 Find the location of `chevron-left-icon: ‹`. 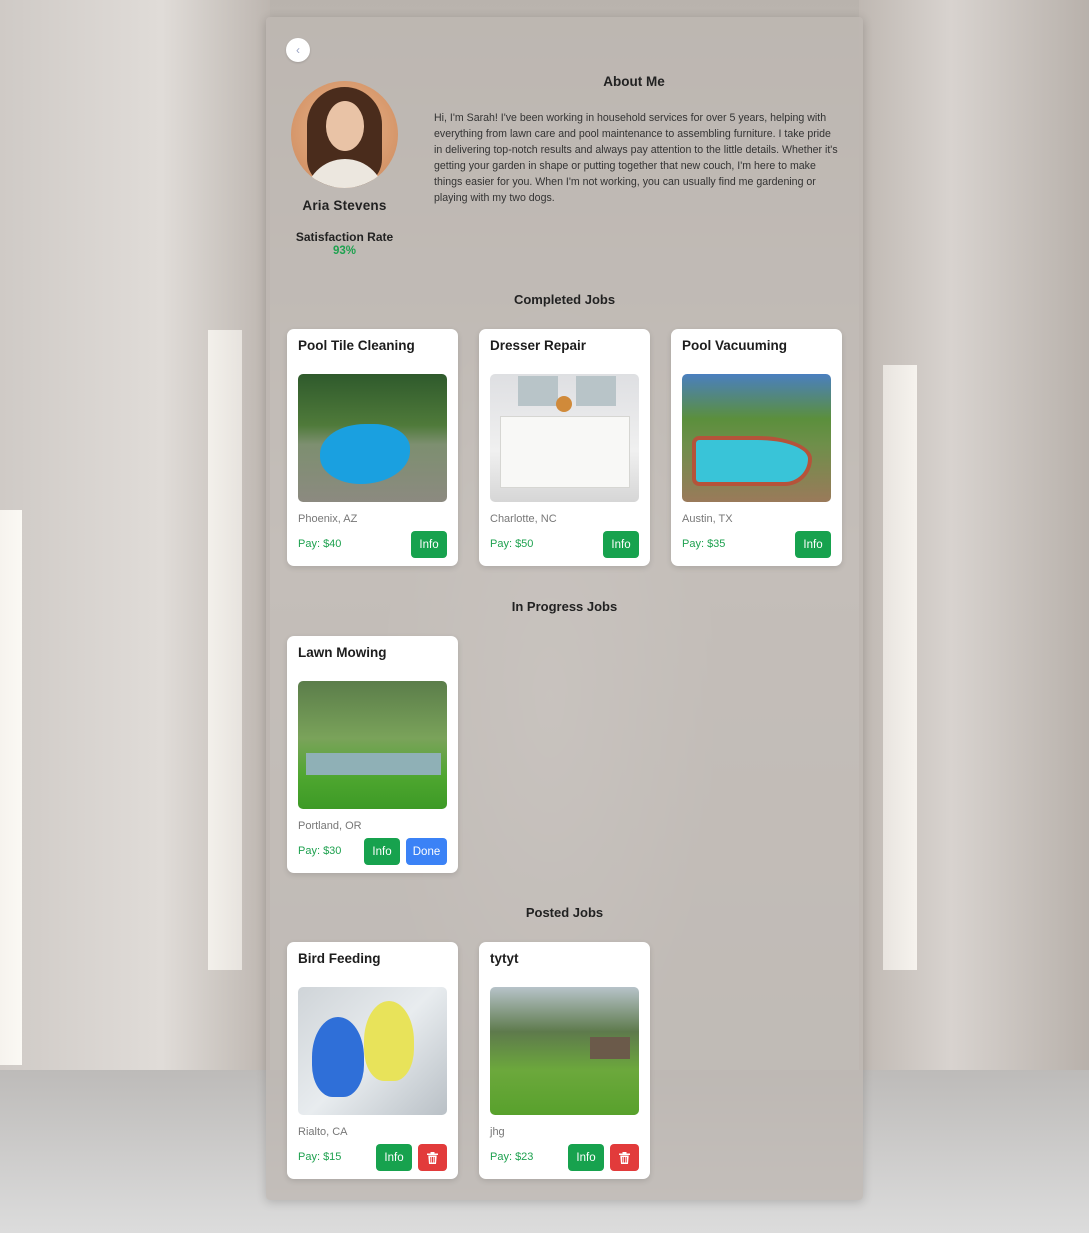

chevron-left-icon: ‹ is located at coordinates (298, 50).